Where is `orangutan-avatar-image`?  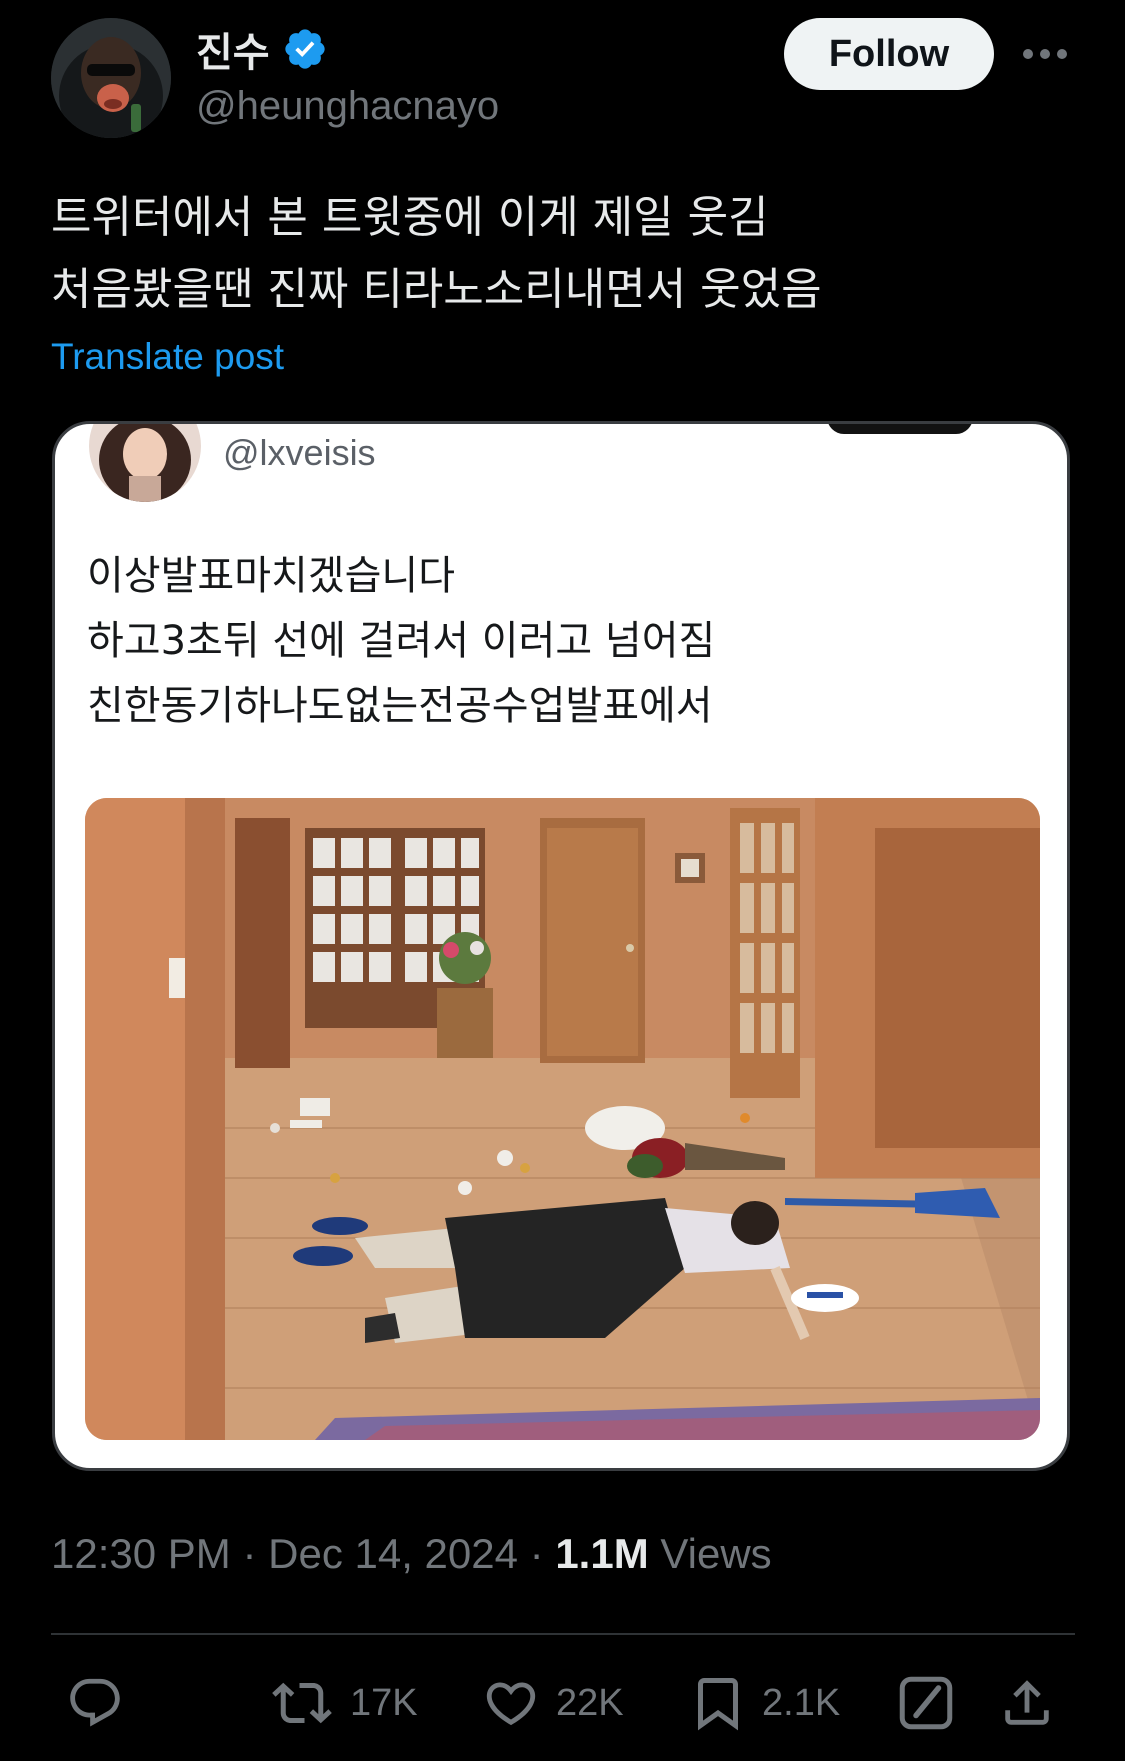
orangutan-avatar-image is located at coordinates (111, 78).